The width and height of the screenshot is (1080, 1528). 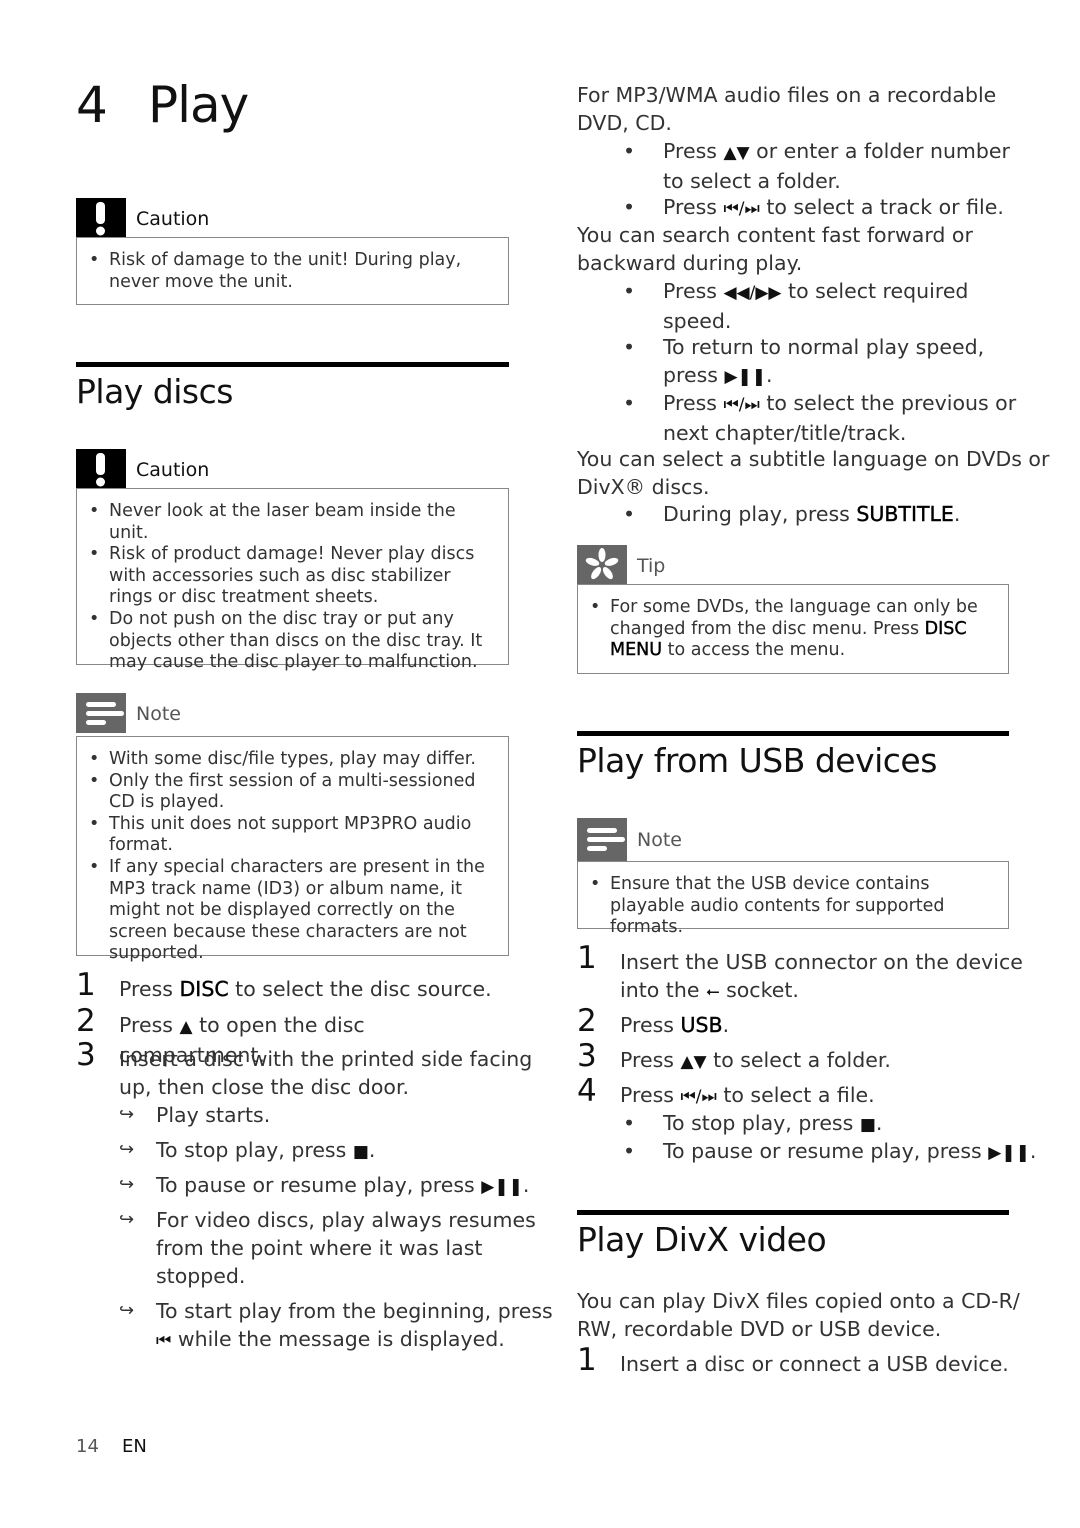 What do you see at coordinates (712, 992) in the screenshot?
I see `usb-icon: ⭠` at bounding box center [712, 992].